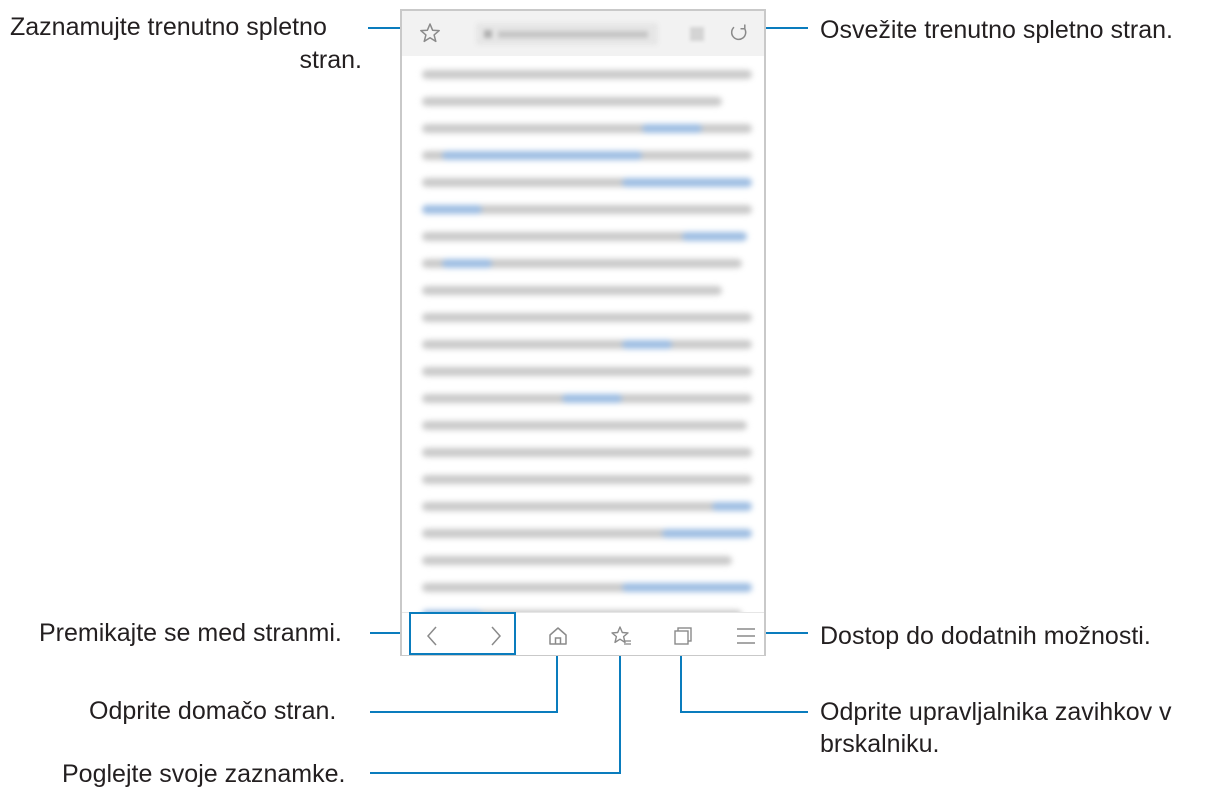 Image resolution: width=1210 pixels, height=802 pixels. I want to click on tabs-icon, so click(683, 636).